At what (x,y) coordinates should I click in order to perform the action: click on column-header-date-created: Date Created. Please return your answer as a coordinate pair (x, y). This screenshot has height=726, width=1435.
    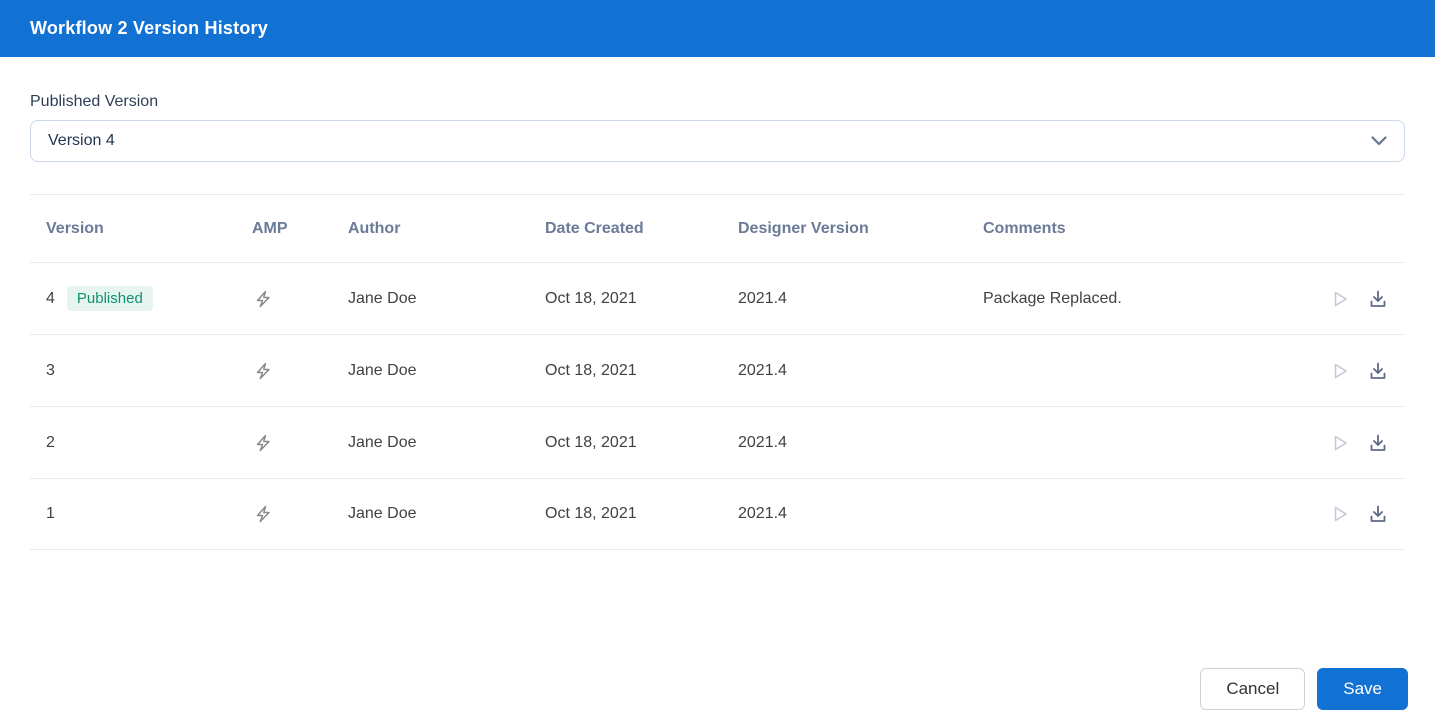
    Looking at the image, I should click on (594, 228).